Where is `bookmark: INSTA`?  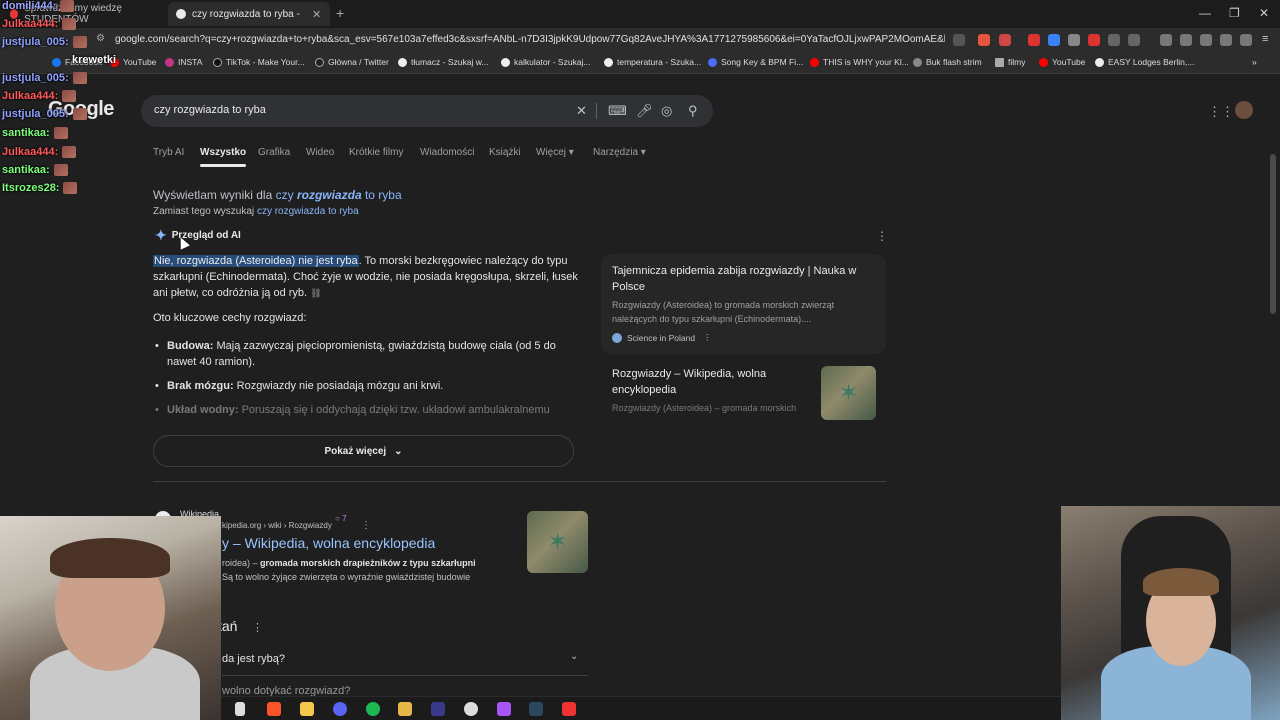
bookmark: INSTA is located at coordinates (183, 62).